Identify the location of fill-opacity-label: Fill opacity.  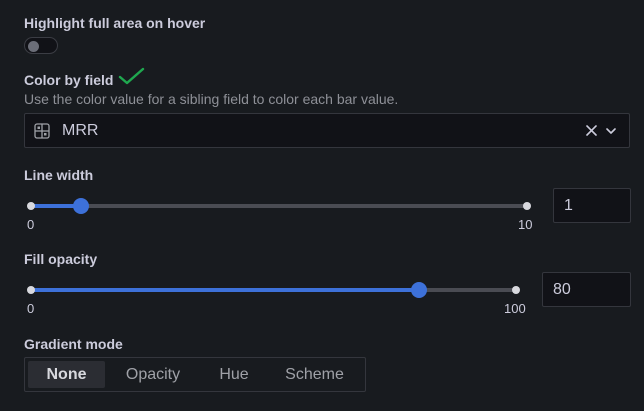
(61, 259).